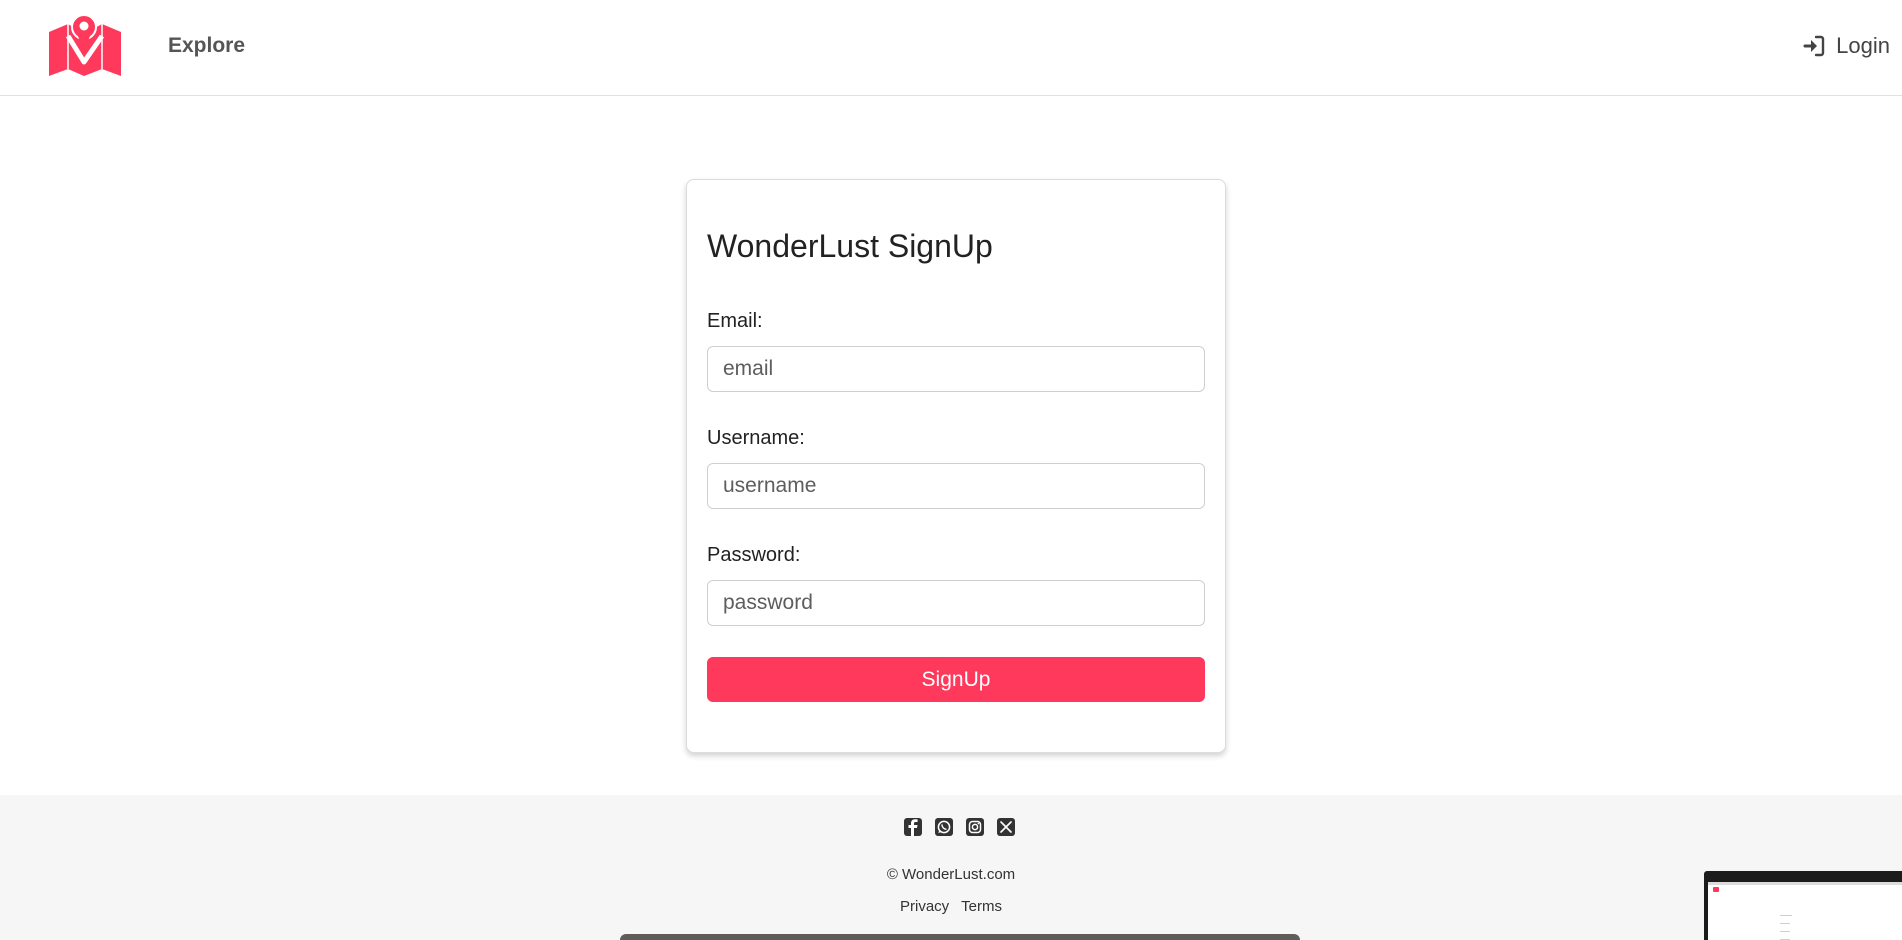 This screenshot has height=940, width=1902. What do you see at coordinates (975, 827) in the screenshot?
I see `instagram-icon` at bounding box center [975, 827].